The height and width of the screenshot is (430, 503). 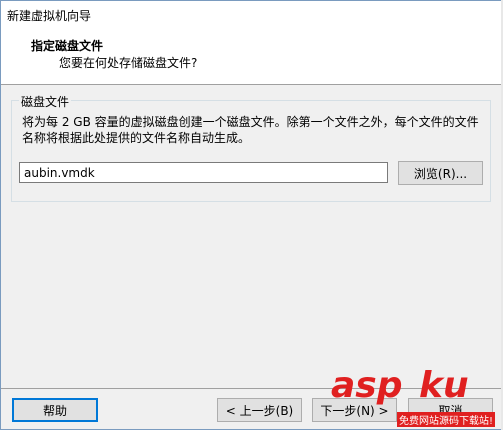 I want to click on watermark-ku: ku, so click(x=444, y=385).